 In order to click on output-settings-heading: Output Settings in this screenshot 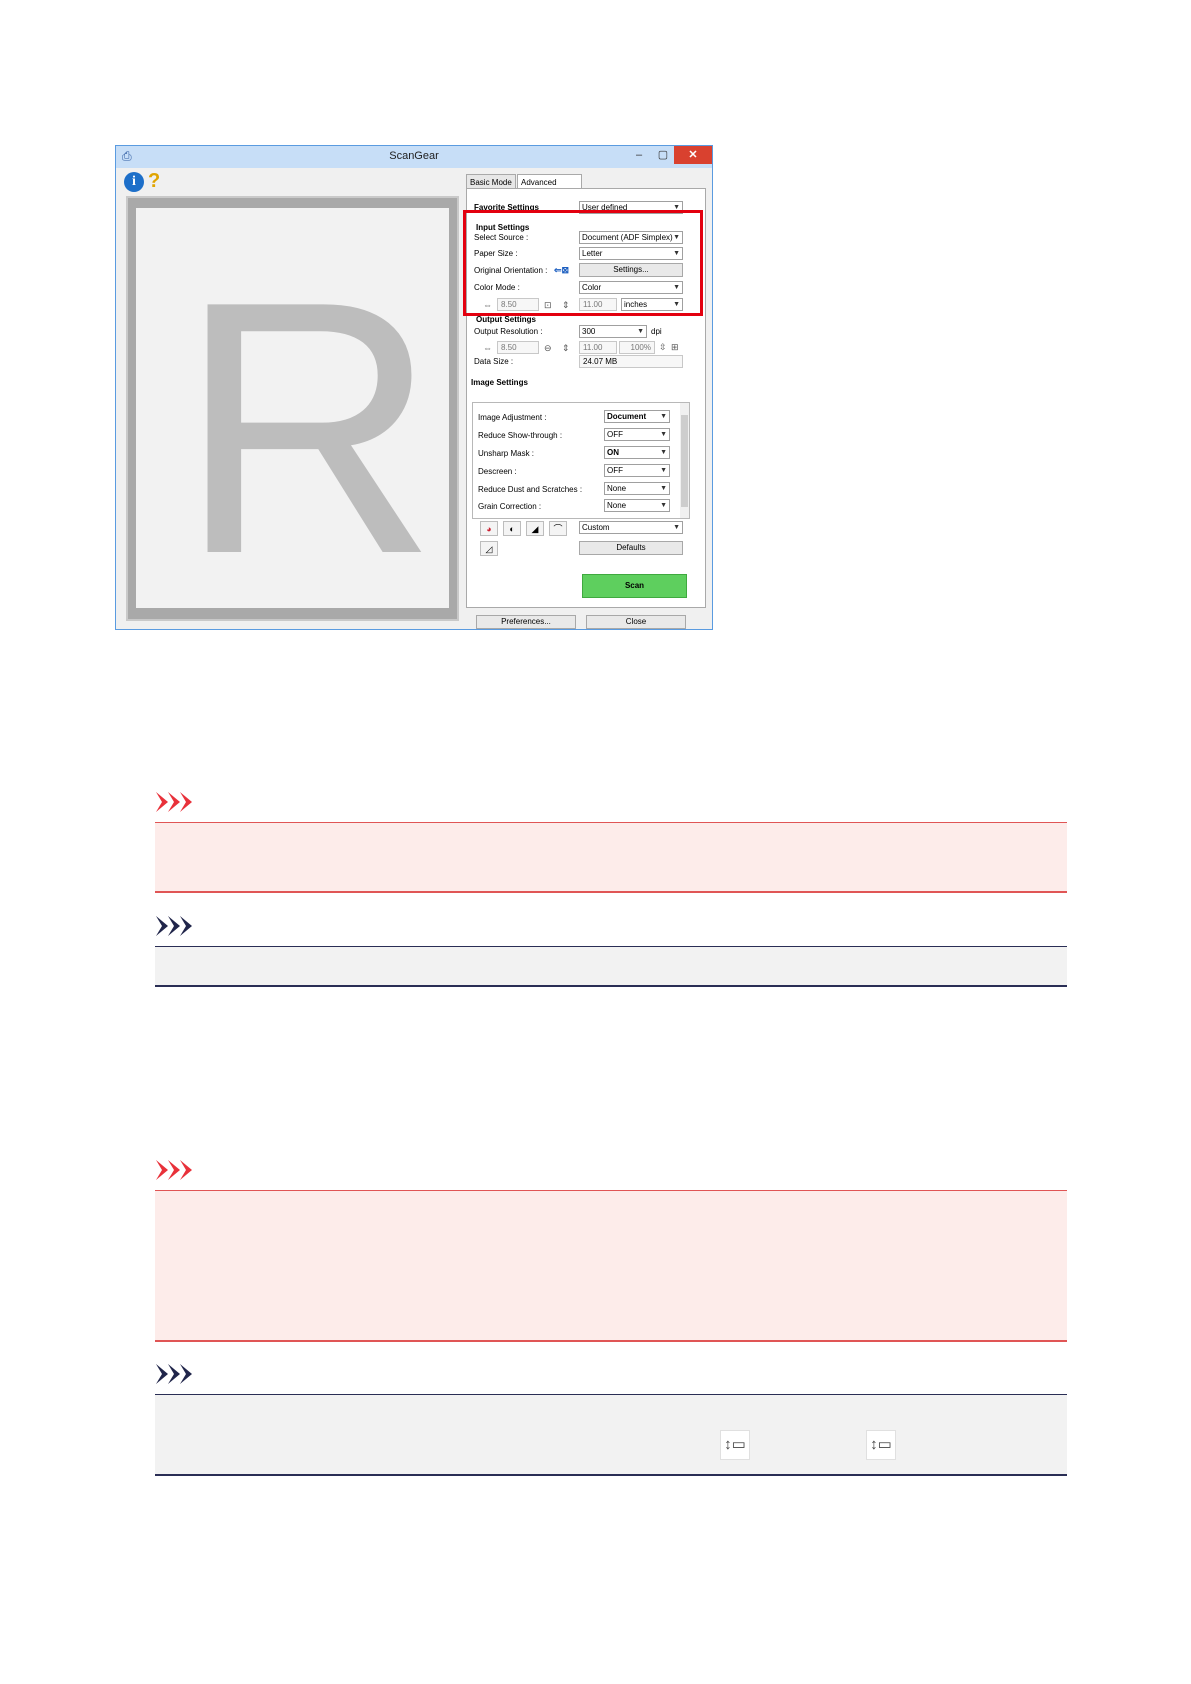, I will do `click(506, 319)`.